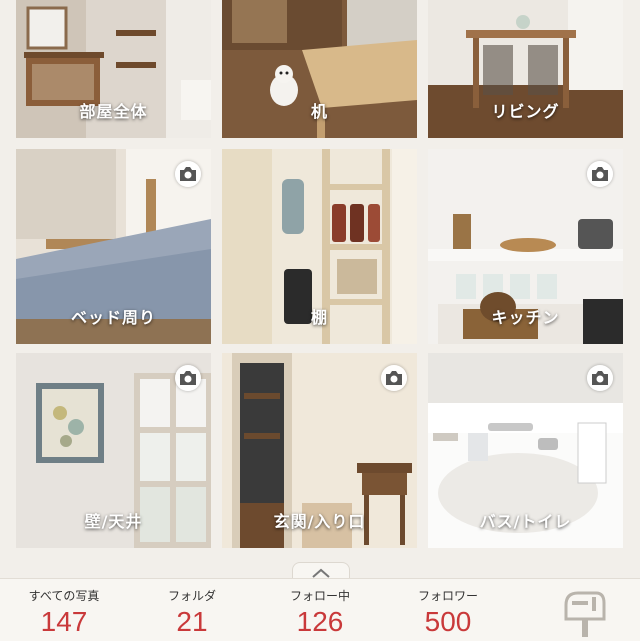 Image resolution: width=640 pixels, height=641 pixels. Describe the element at coordinates (525, 317) in the screenshot. I see `folder-label: キッチン` at that location.